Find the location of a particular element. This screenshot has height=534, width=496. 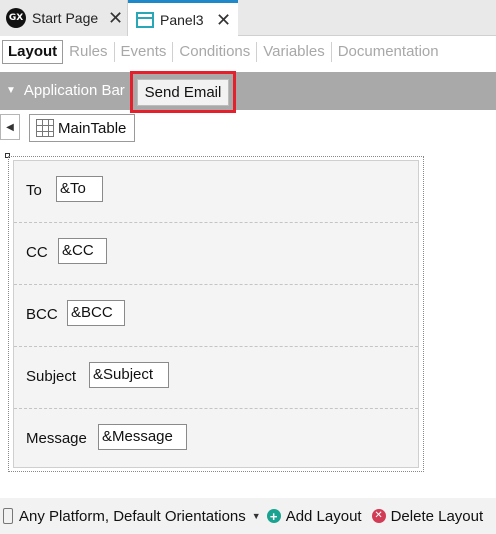

table-row: BCC &BCC is located at coordinates (216, 316).